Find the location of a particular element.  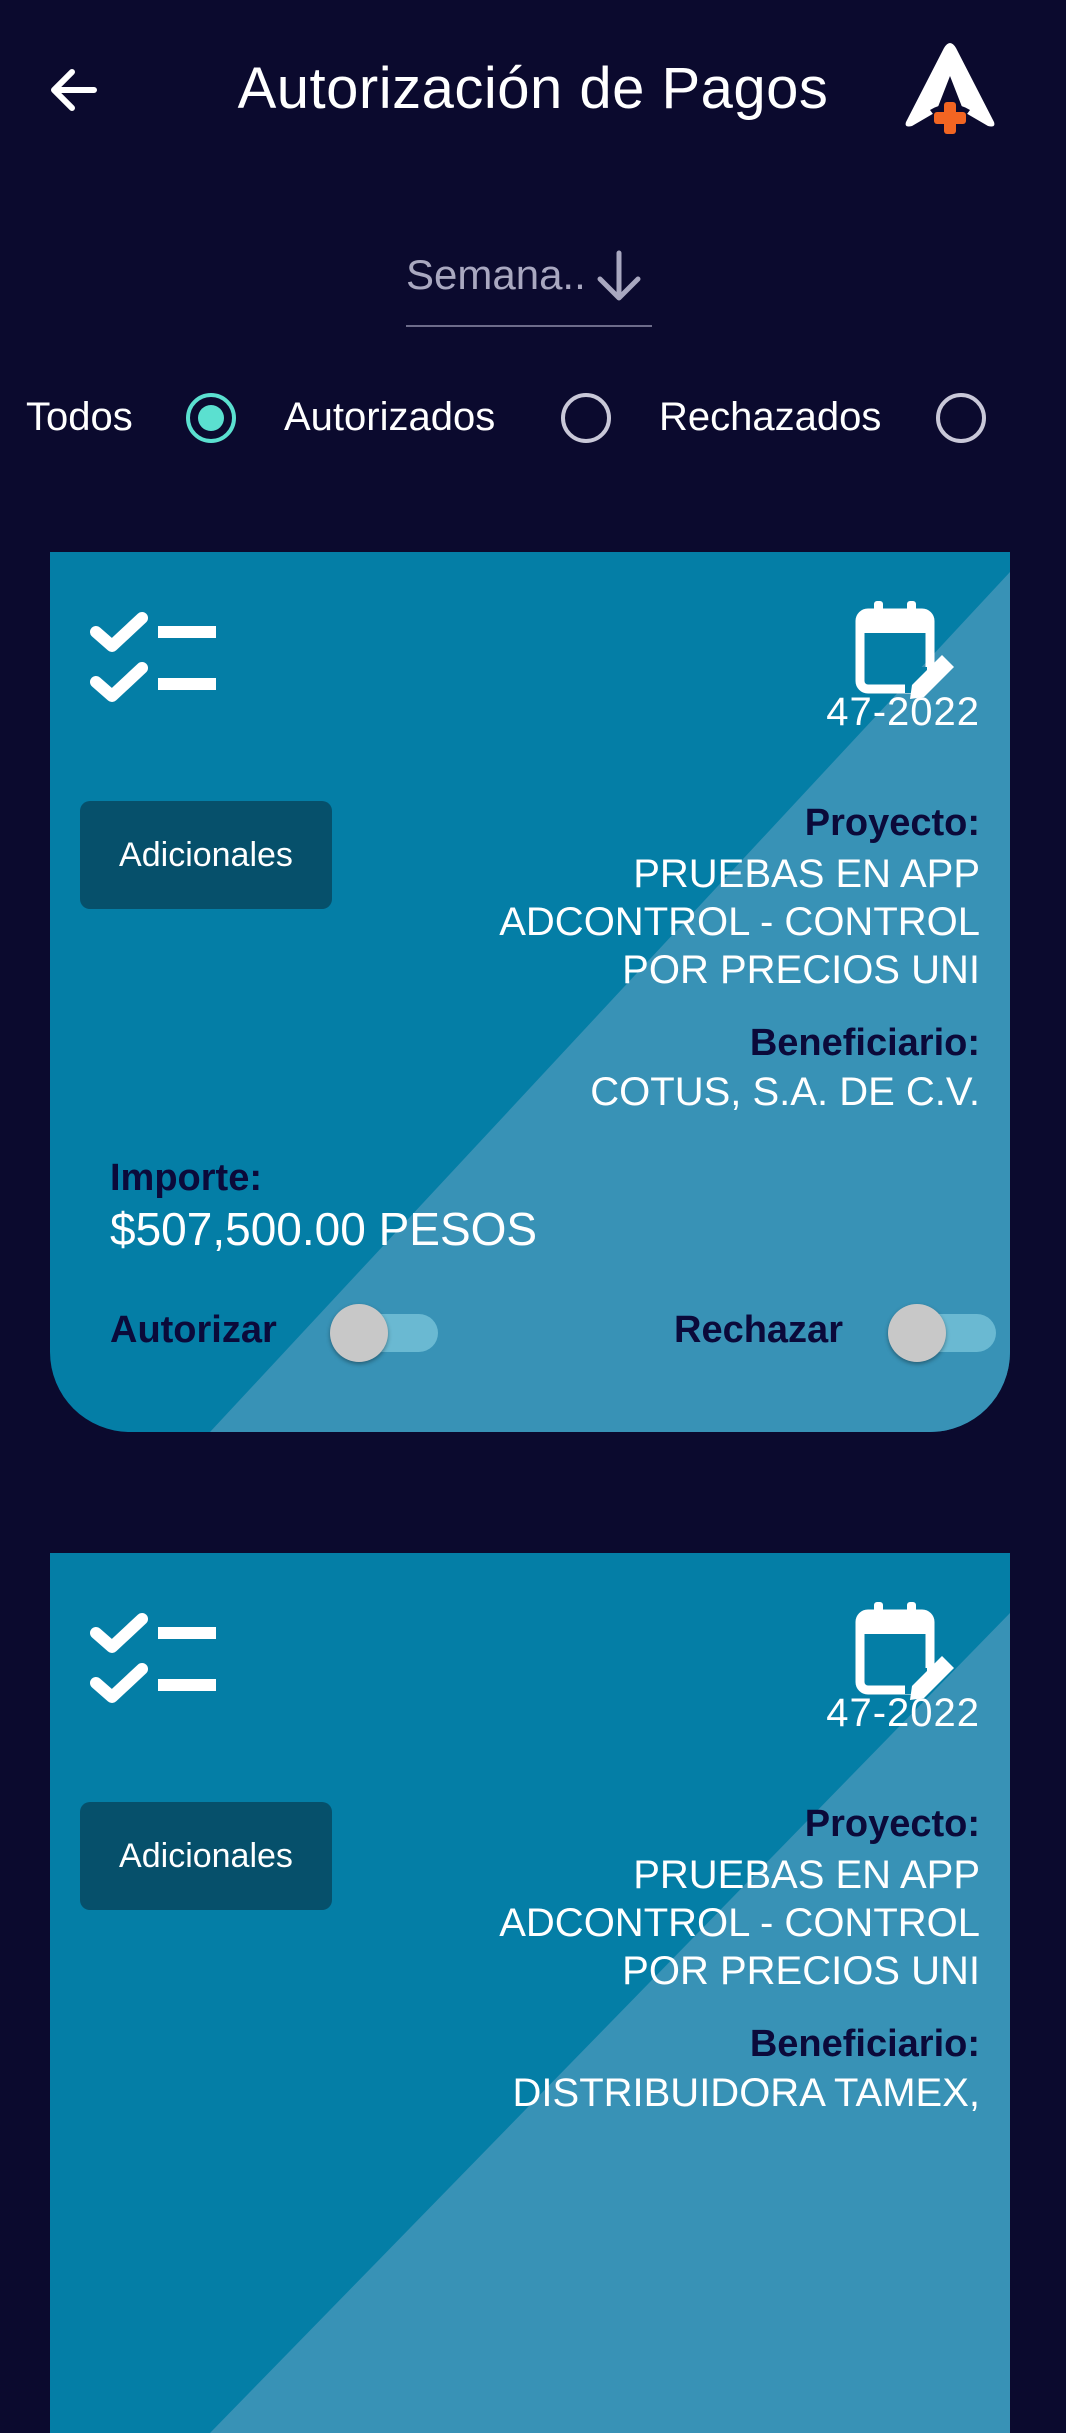

radio-rechazados is located at coordinates (961, 418).